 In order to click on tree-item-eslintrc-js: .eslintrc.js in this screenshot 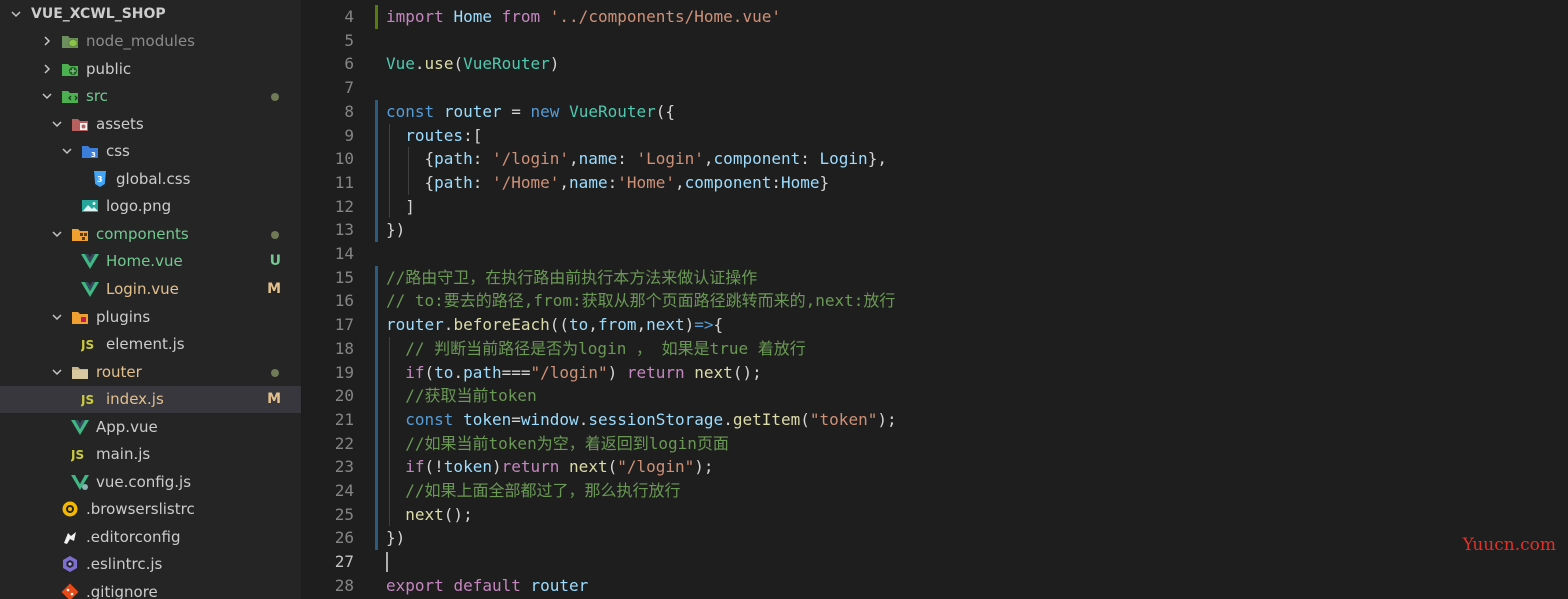, I will do `click(150, 564)`.